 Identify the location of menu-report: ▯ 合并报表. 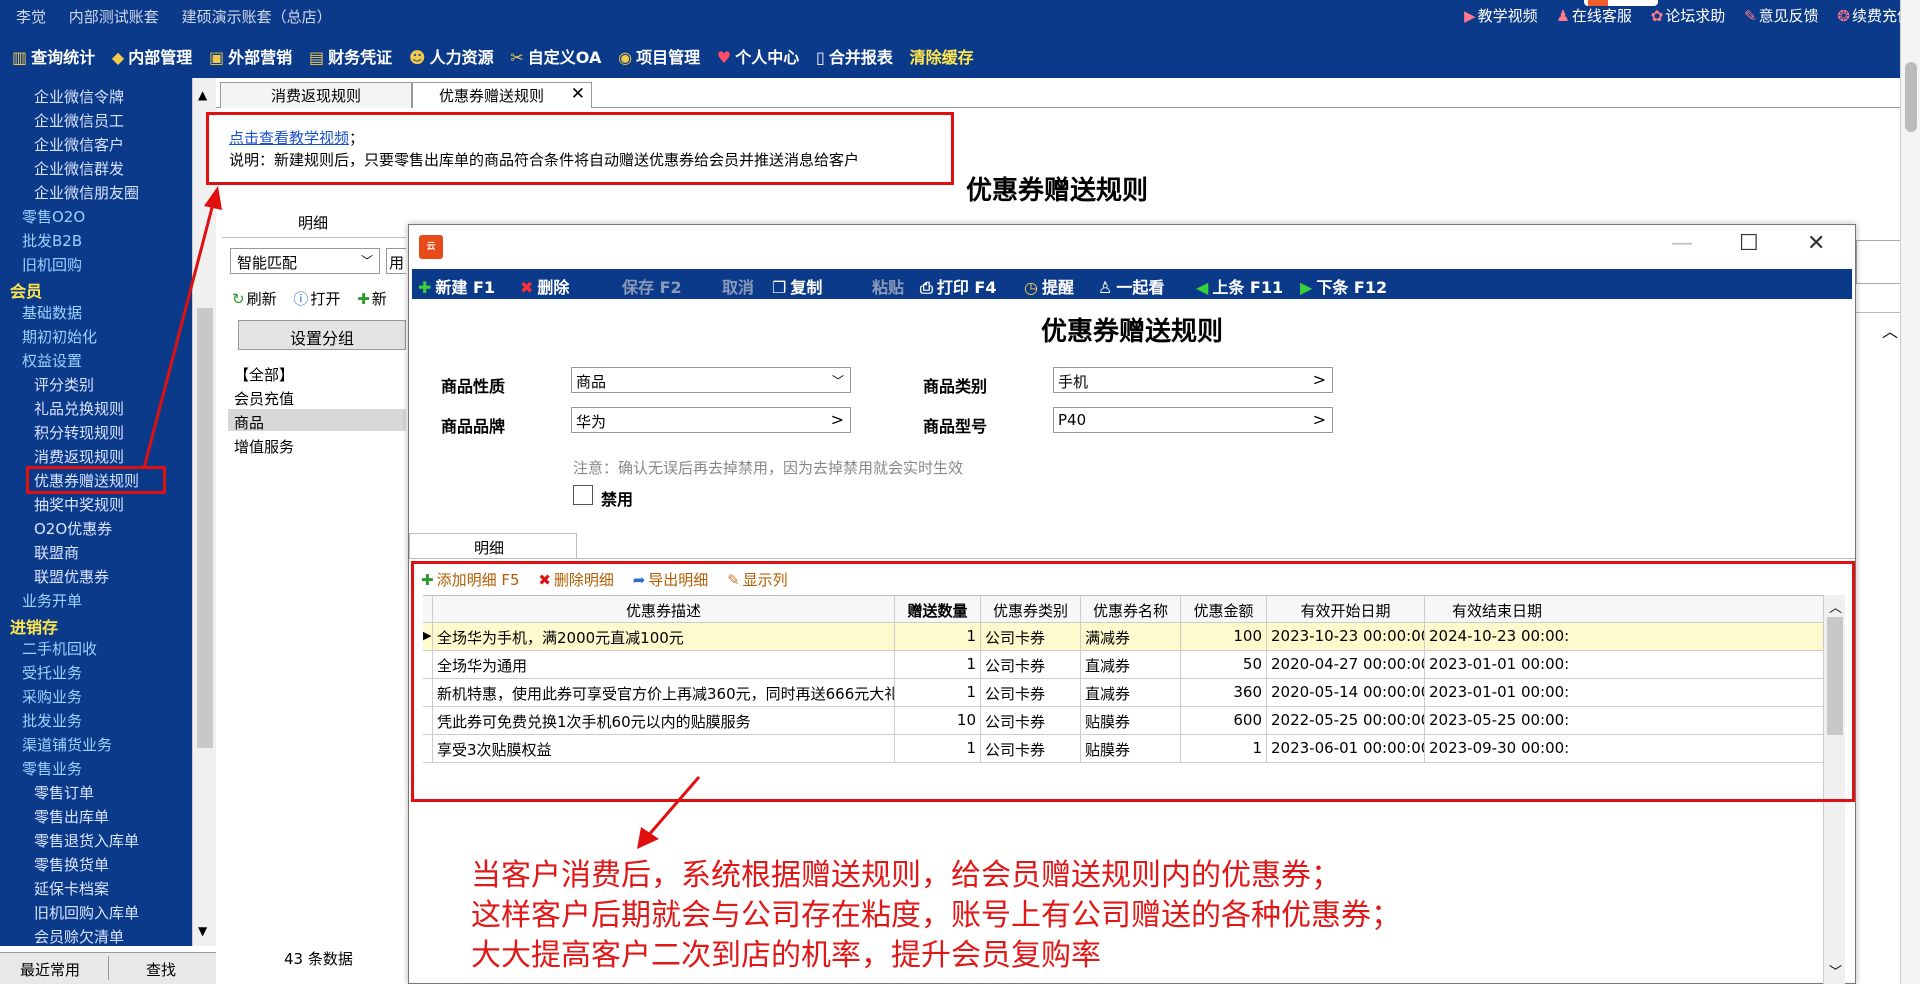
(854, 56).